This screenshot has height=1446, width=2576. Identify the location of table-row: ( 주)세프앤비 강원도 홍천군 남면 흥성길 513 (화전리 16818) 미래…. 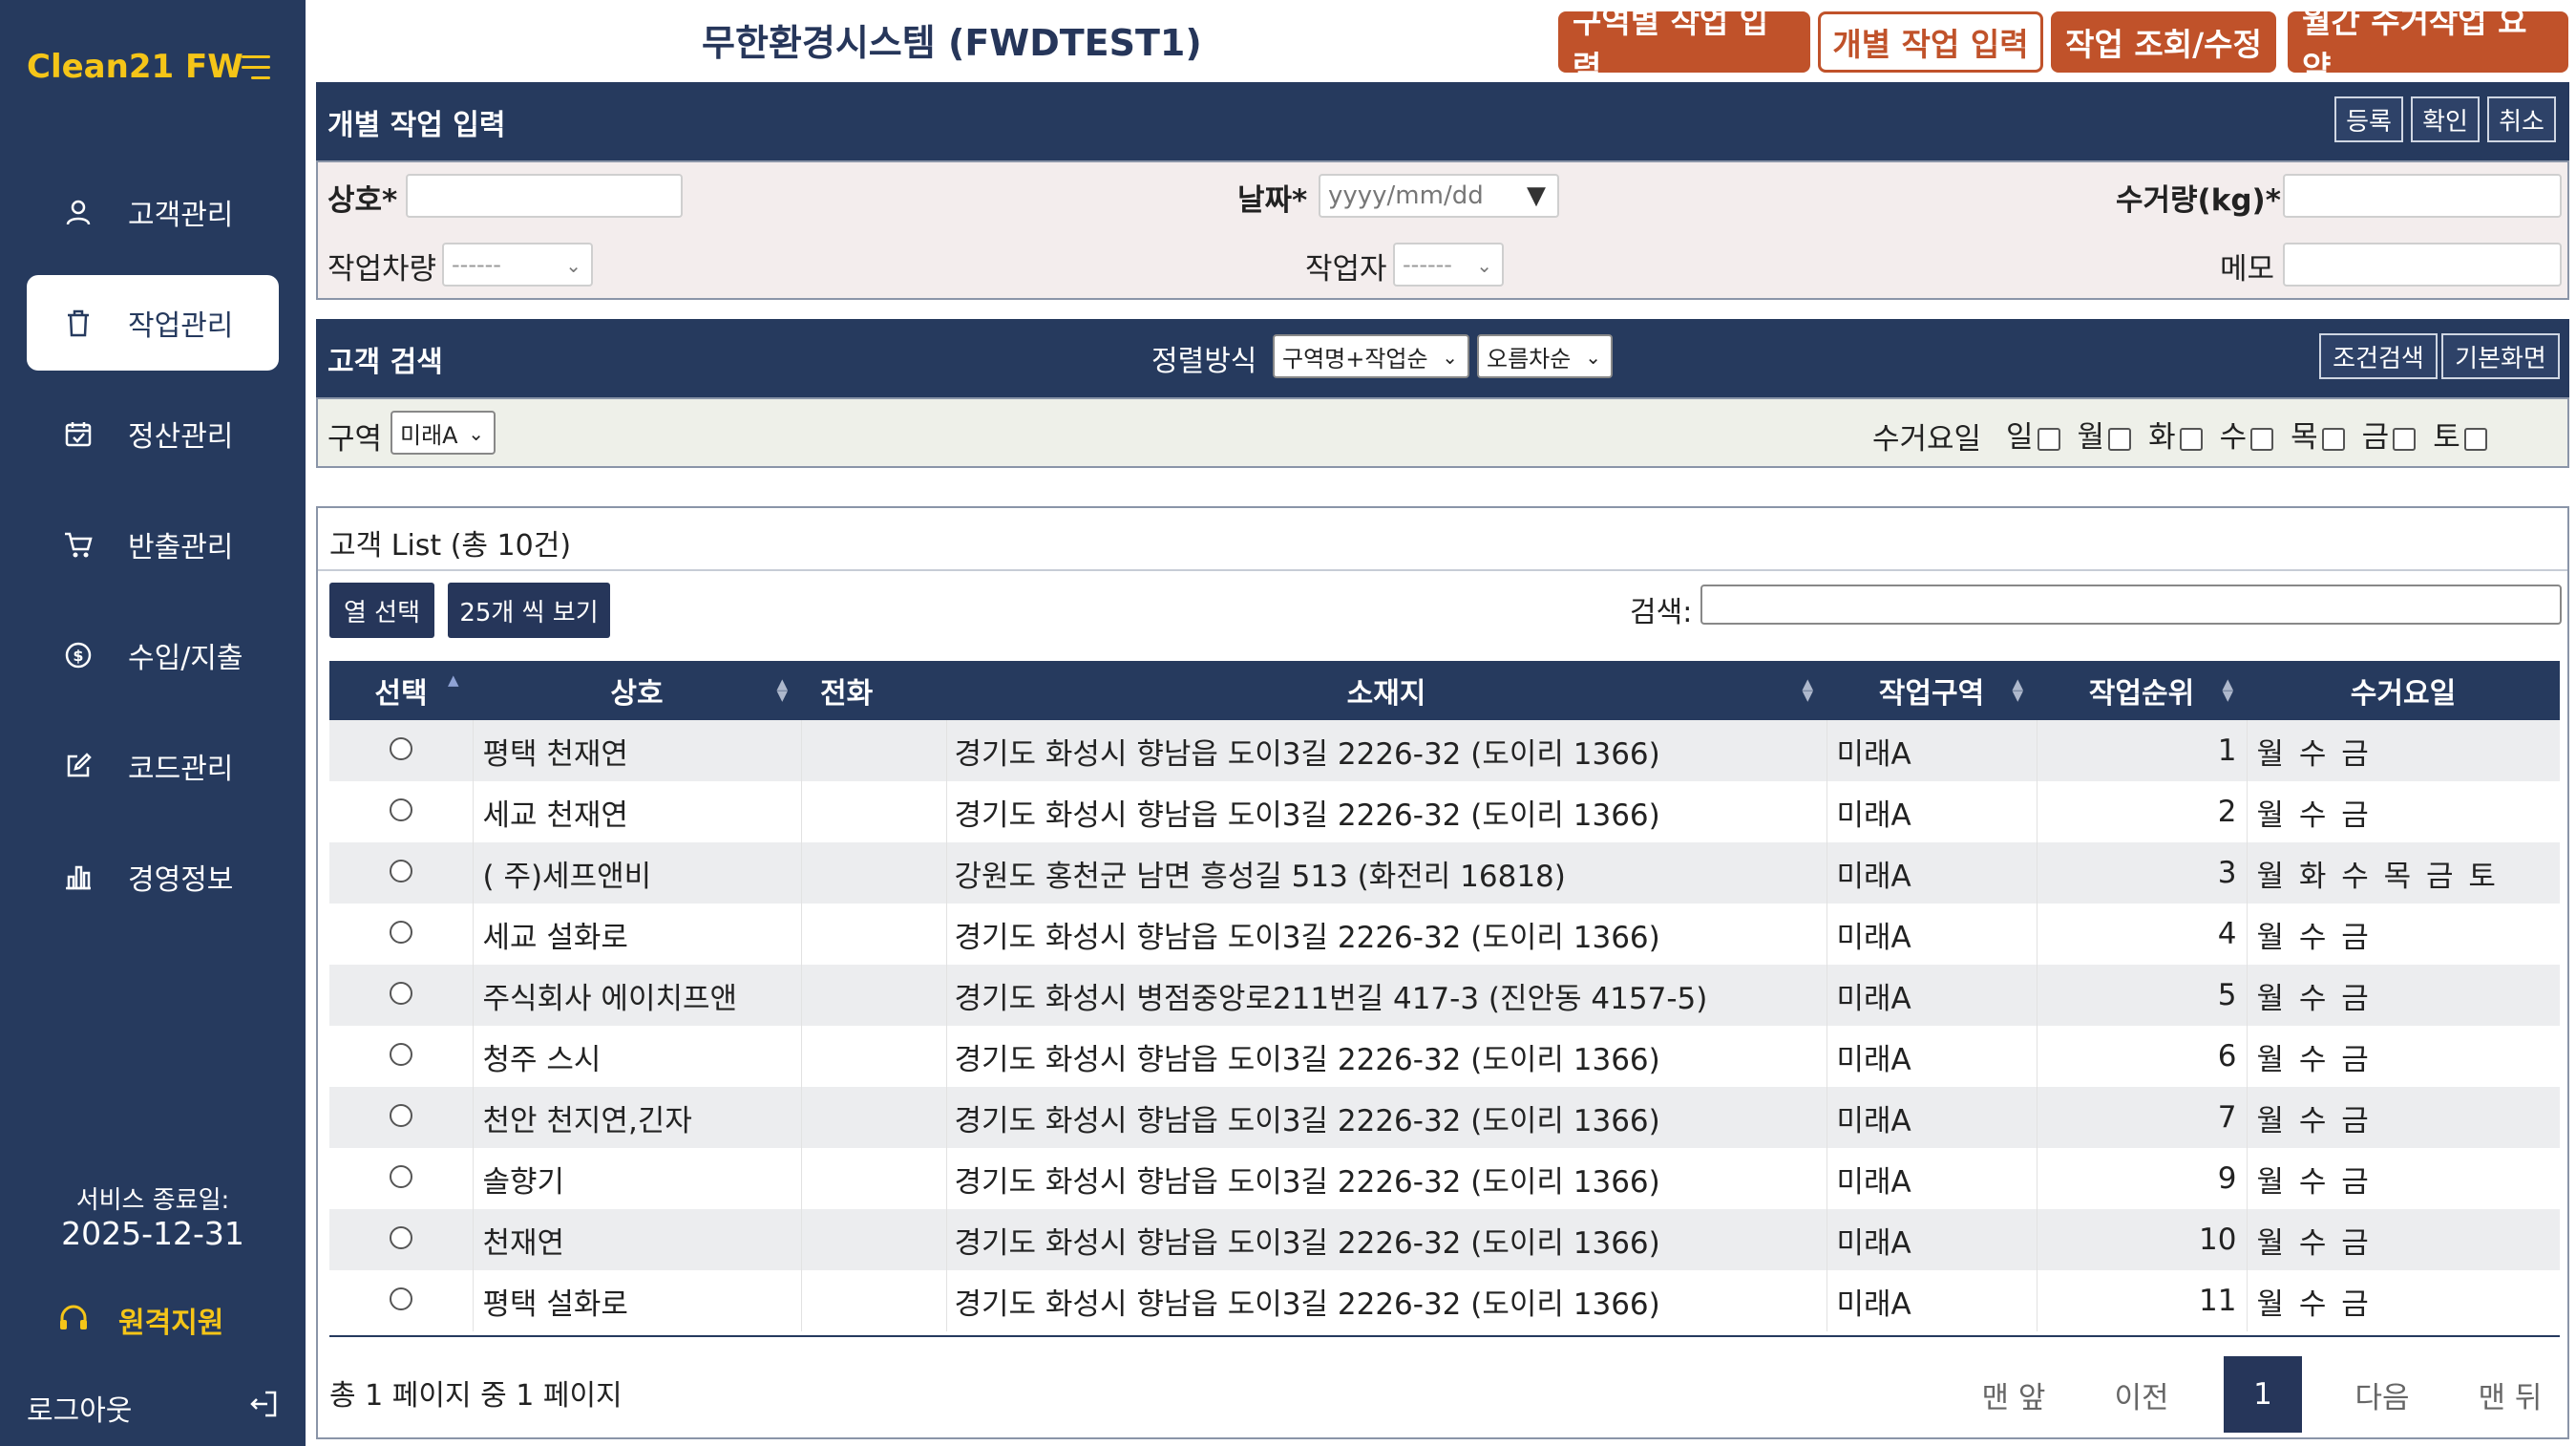
(1444, 873).